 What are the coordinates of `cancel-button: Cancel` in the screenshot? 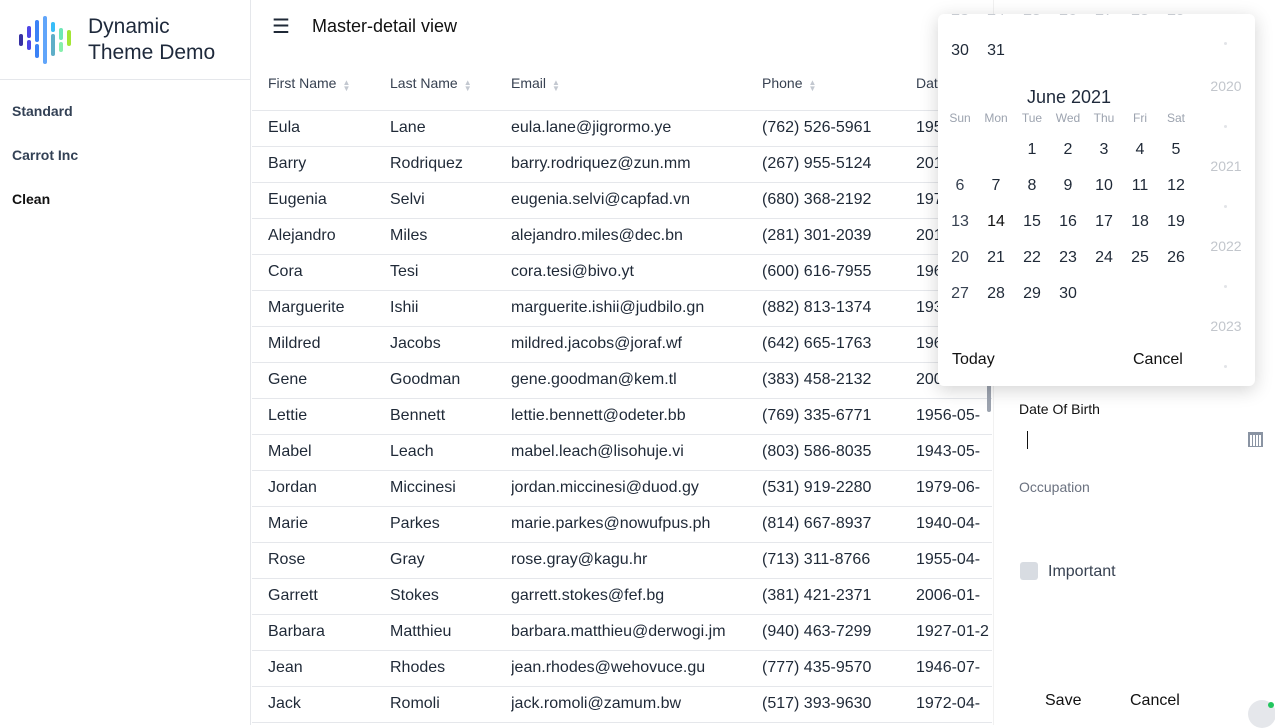 It's located at (1155, 701).